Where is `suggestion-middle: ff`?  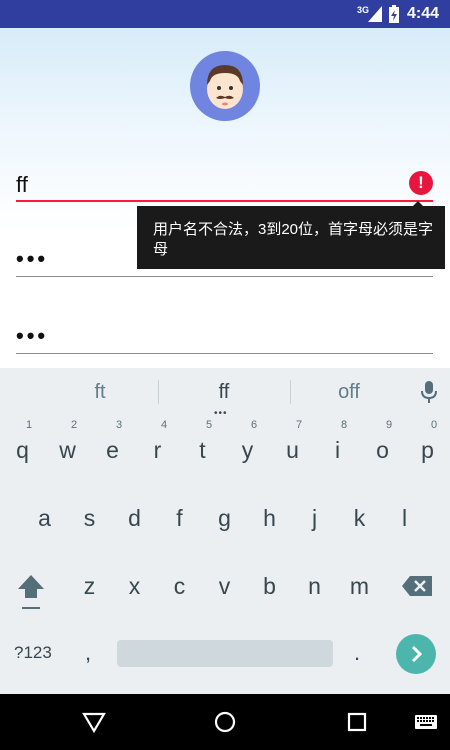
suggestion-middle: ff is located at coordinates (224, 392).